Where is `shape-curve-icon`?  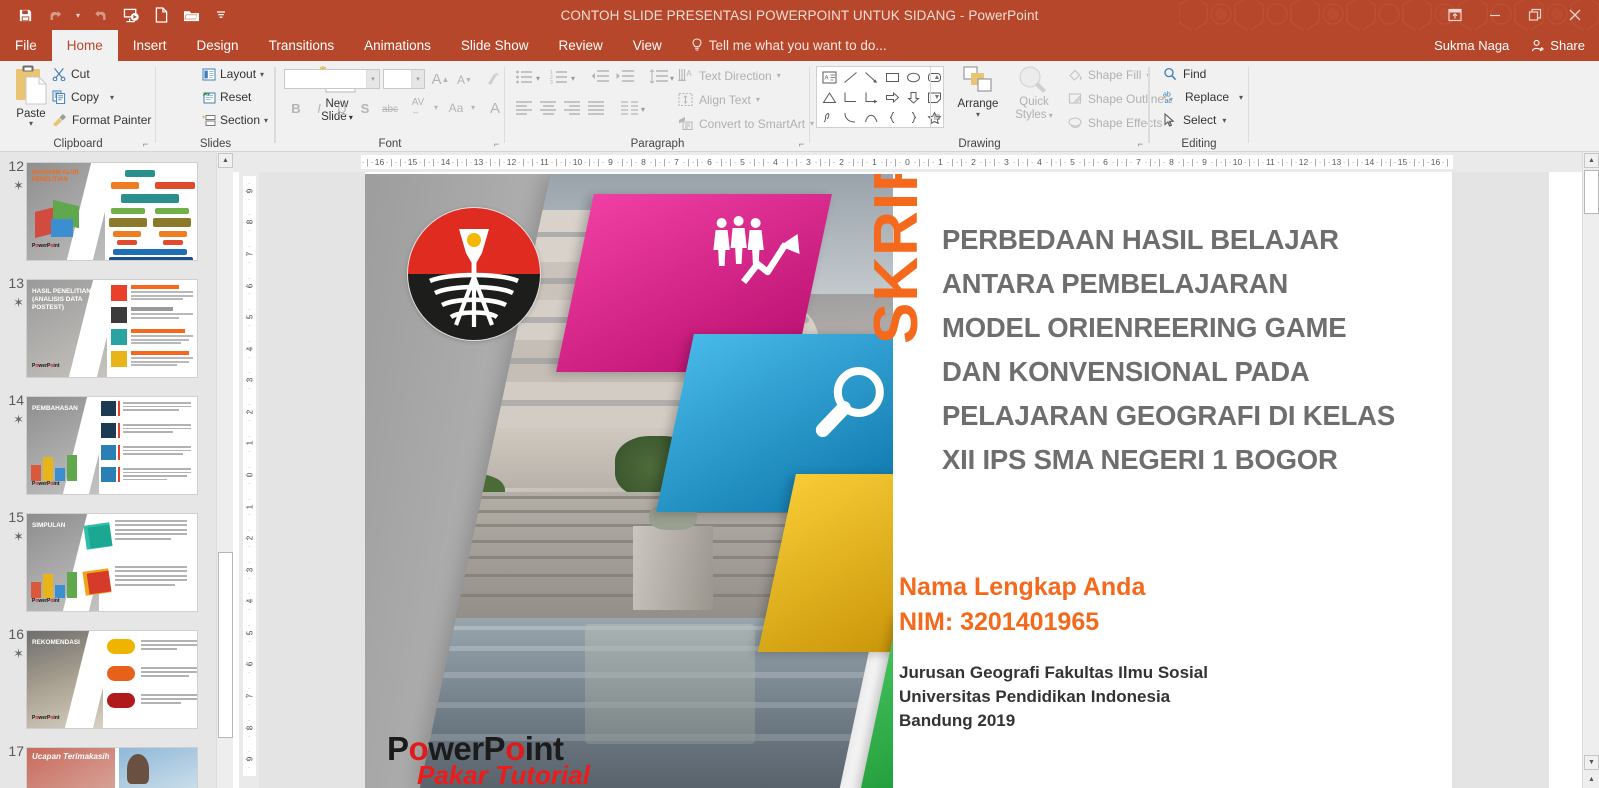
shape-curve-icon is located at coordinates (871, 117).